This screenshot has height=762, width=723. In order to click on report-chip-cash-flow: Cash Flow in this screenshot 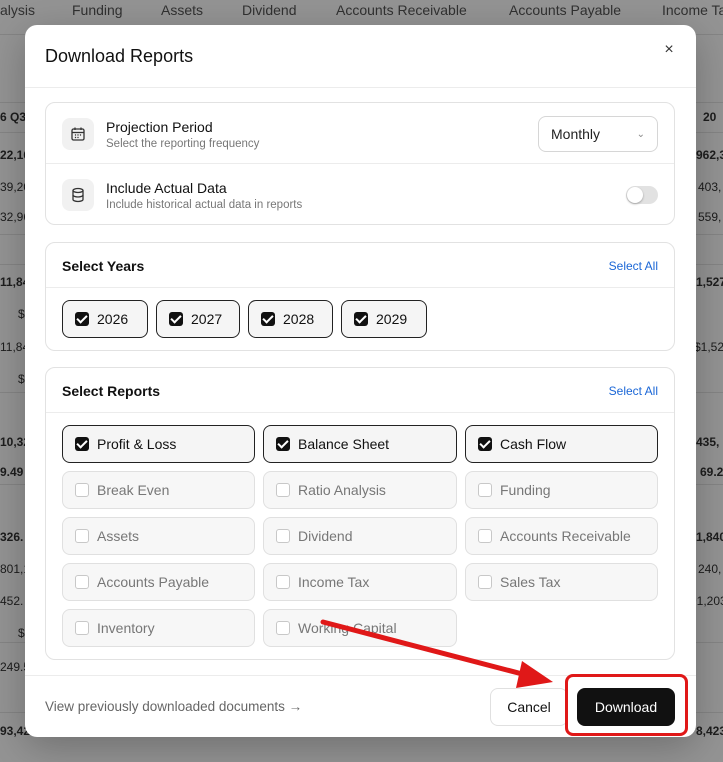, I will do `click(561, 444)`.